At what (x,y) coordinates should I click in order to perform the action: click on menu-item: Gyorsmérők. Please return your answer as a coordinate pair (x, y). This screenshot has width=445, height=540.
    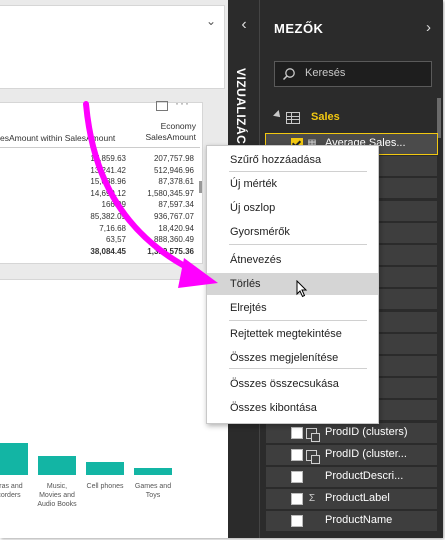
    Looking at the image, I should click on (292, 232).